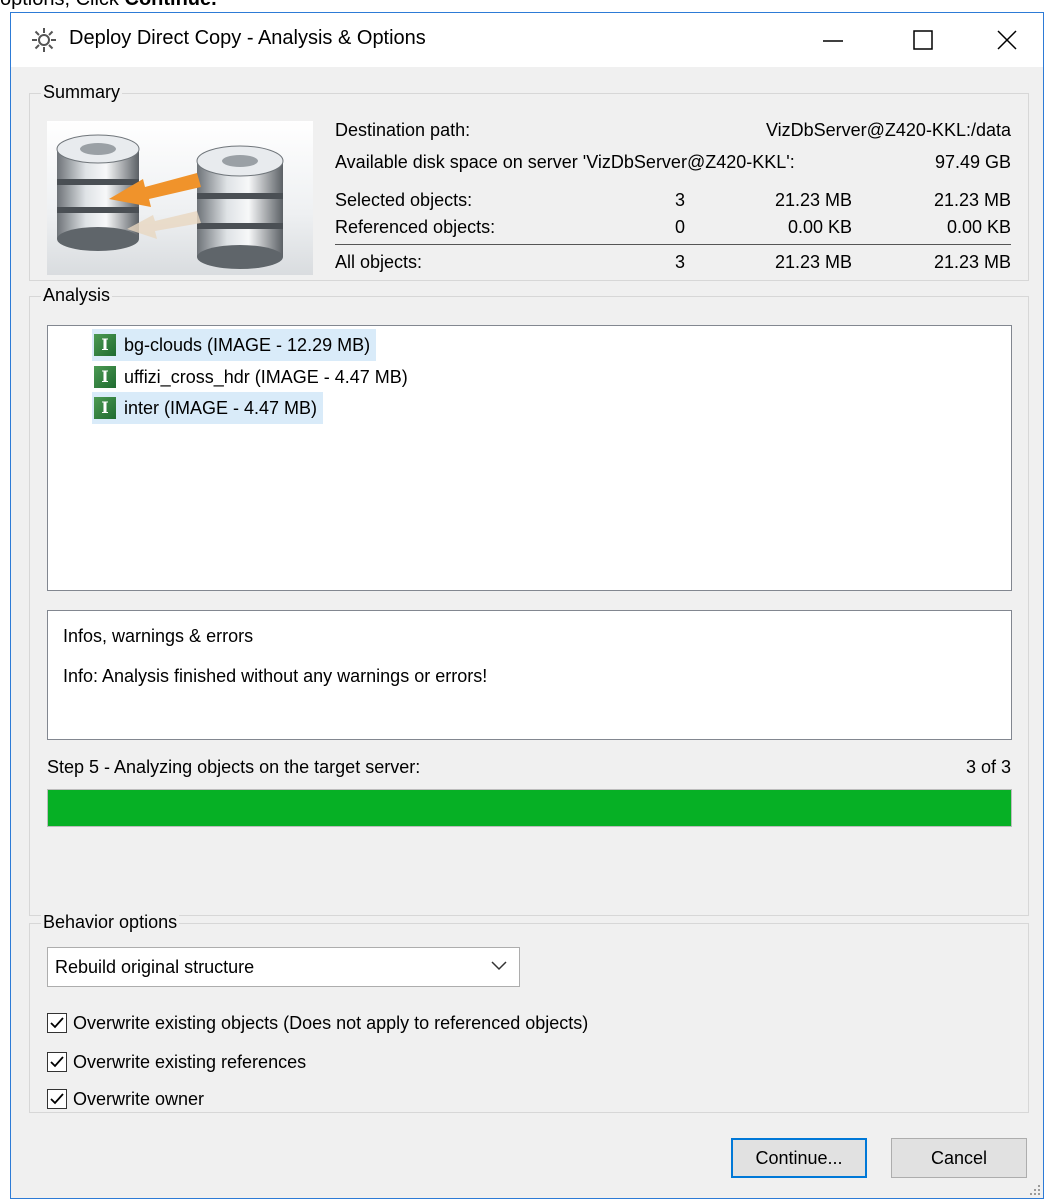  Describe the element at coordinates (62, 5) in the screenshot. I see `caption-prefix: options, Click` at that location.